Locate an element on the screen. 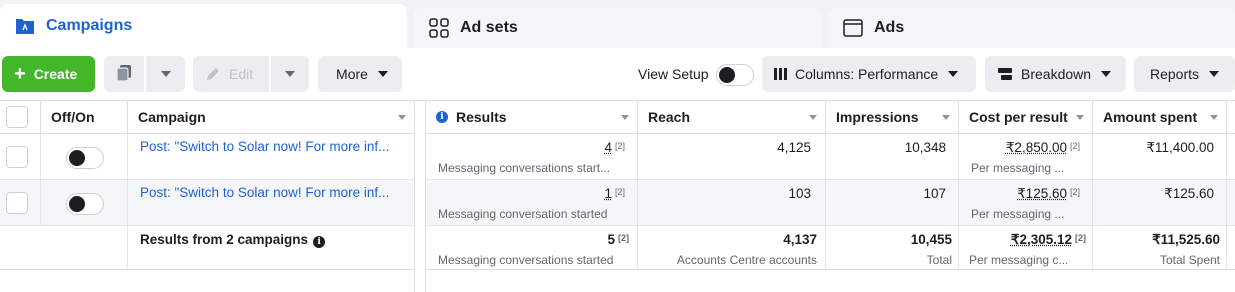 This screenshot has width=1235, height=292. edit-dropdown-button is located at coordinates (290, 74).